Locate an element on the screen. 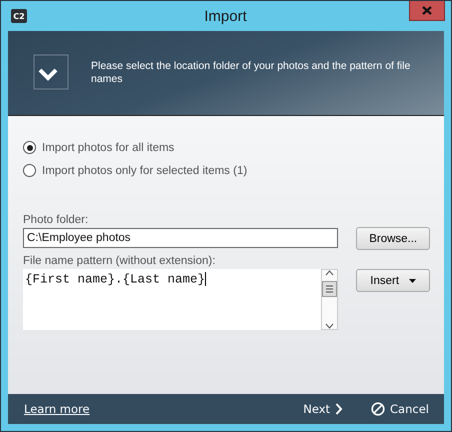 The image size is (452, 432). checkmark-icon is located at coordinates (52, 73).